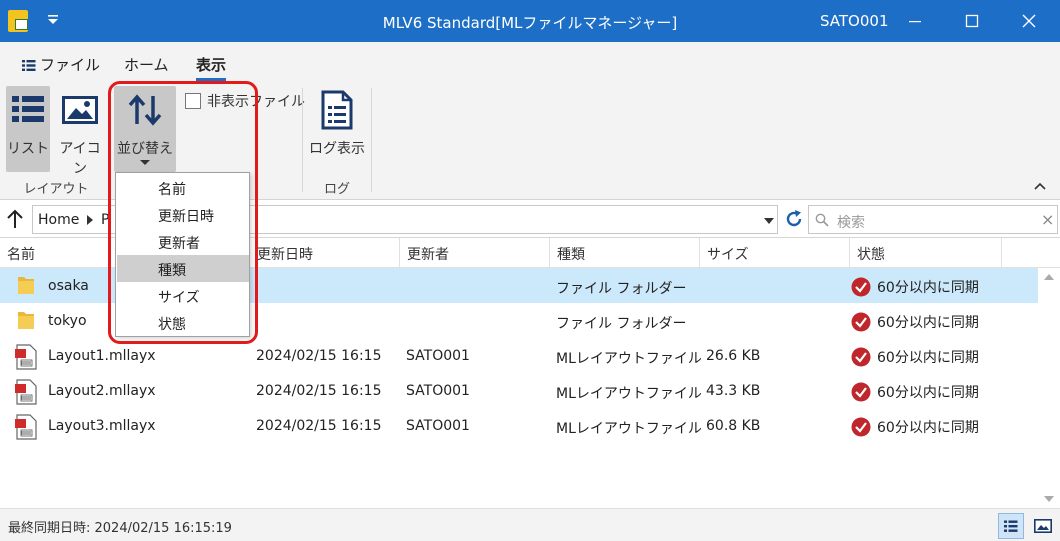 The width and height of the screenshot is (1060, 541). Describe the element at coordinates (933, 219) in the screenshot. I see `search-input: 検索 ×` at that location.